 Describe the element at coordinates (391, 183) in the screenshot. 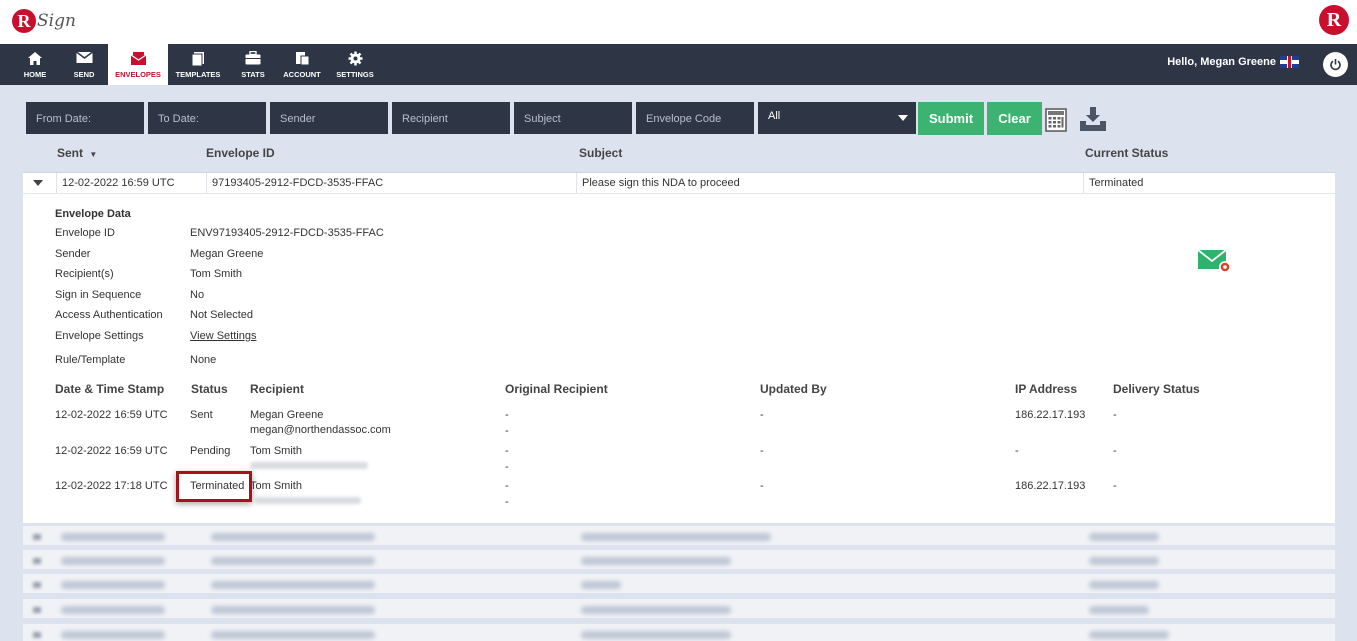

I see `envelope-id-cell: 97193405-2912-FDCD-3535-FFAC` at that location.